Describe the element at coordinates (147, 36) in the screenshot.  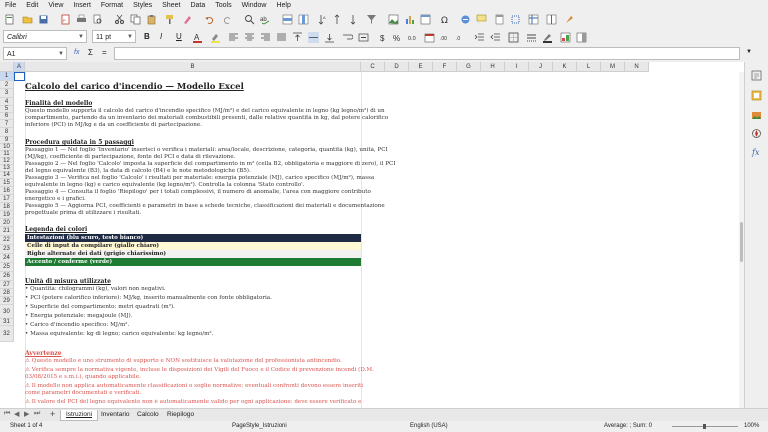
I see `bold-button: B` at that location.